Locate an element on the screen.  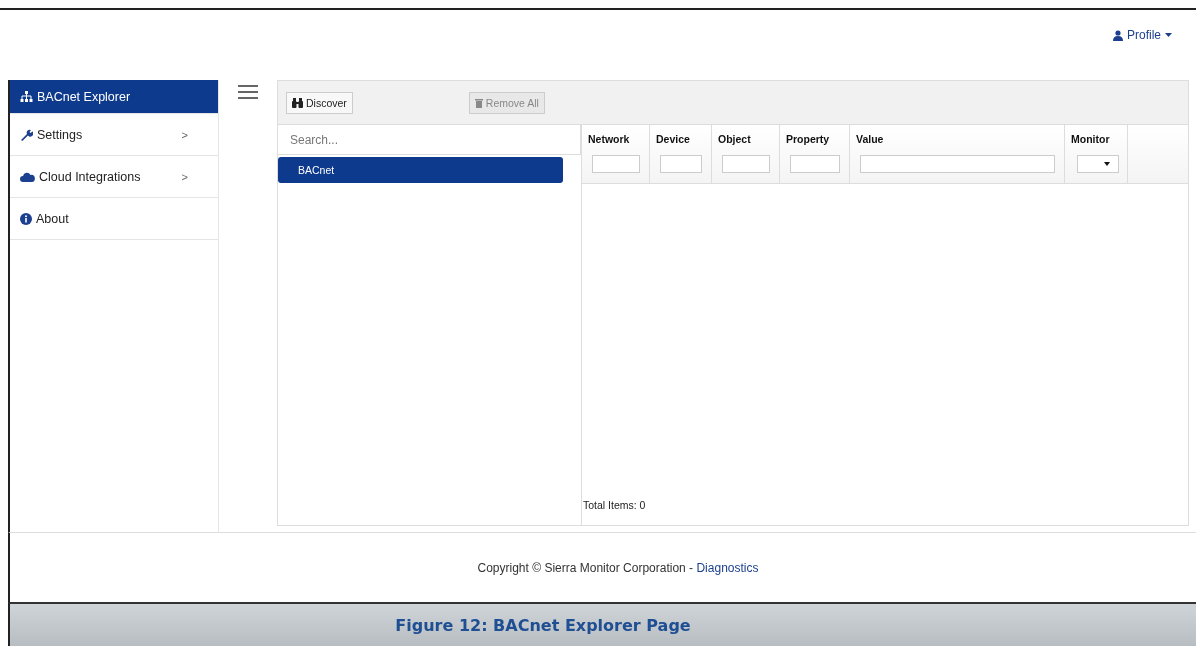
sidebar-item: BACnet Explorer is located at coordinates (114, 97).